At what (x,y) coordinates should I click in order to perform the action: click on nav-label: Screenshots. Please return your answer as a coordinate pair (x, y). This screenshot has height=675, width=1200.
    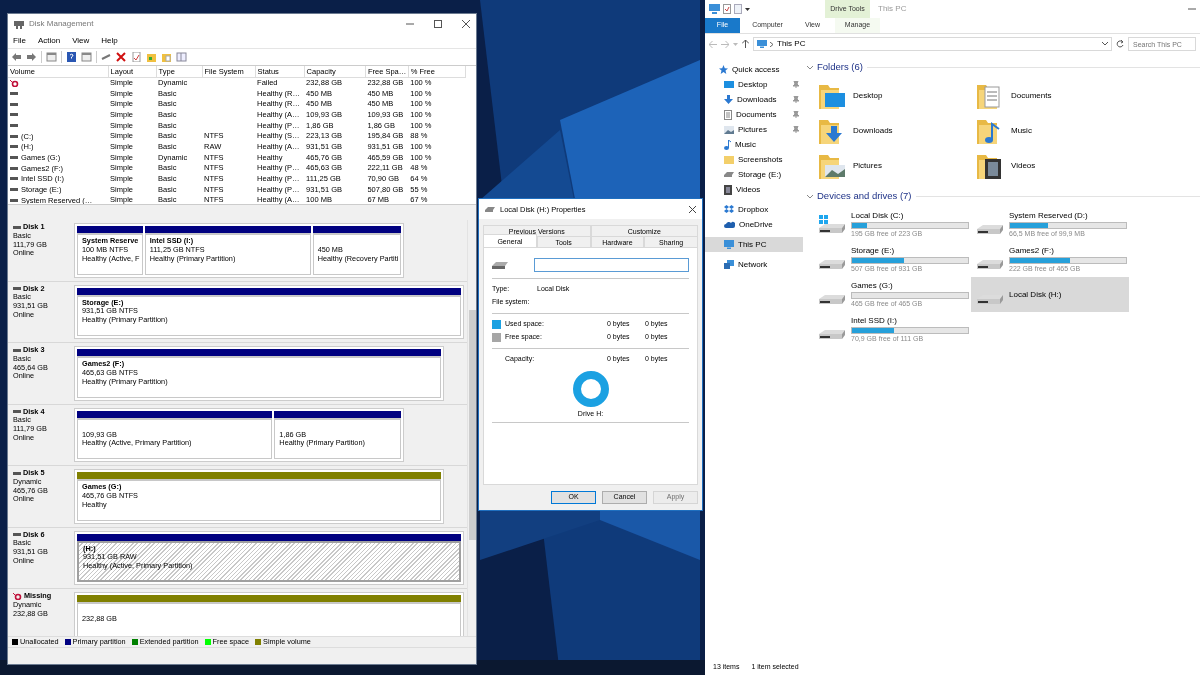
    Looking at the image, I should click on (760, 159).